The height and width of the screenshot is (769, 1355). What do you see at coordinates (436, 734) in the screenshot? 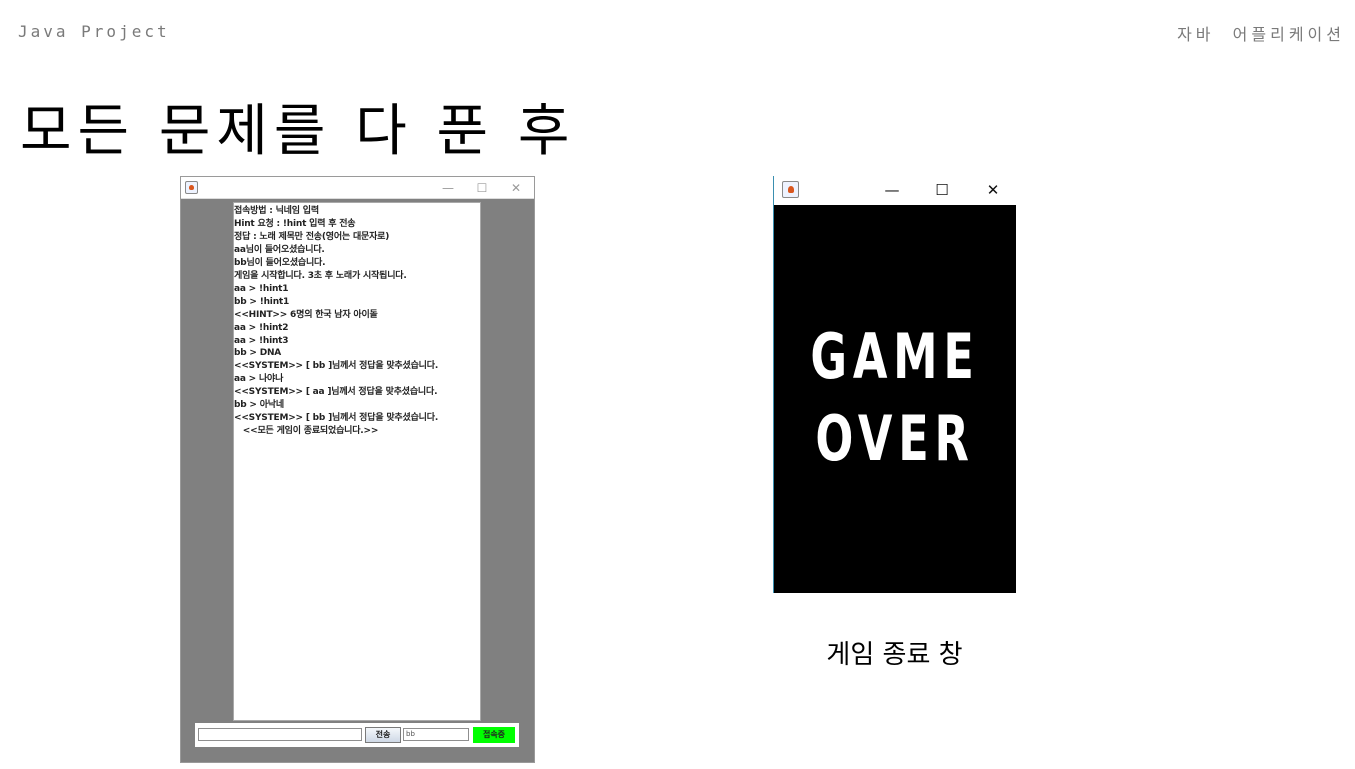
I see `nickname-input: bb` at bounding box center [436, 734].